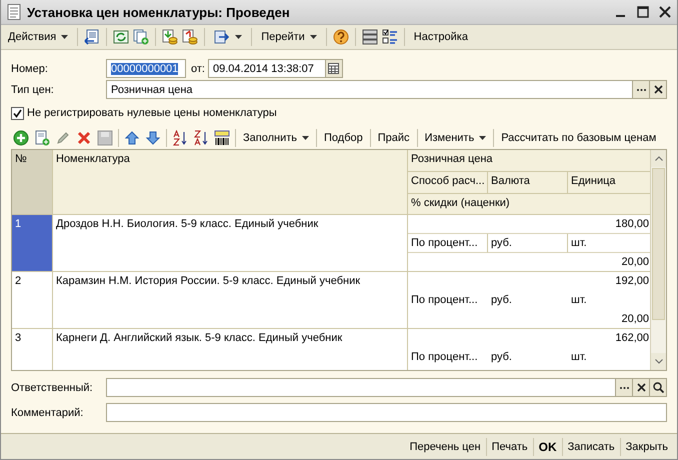  Describe the element at coordinates (33, 90) in the screenshot. I see `field-label: Тип цен:` at that location.